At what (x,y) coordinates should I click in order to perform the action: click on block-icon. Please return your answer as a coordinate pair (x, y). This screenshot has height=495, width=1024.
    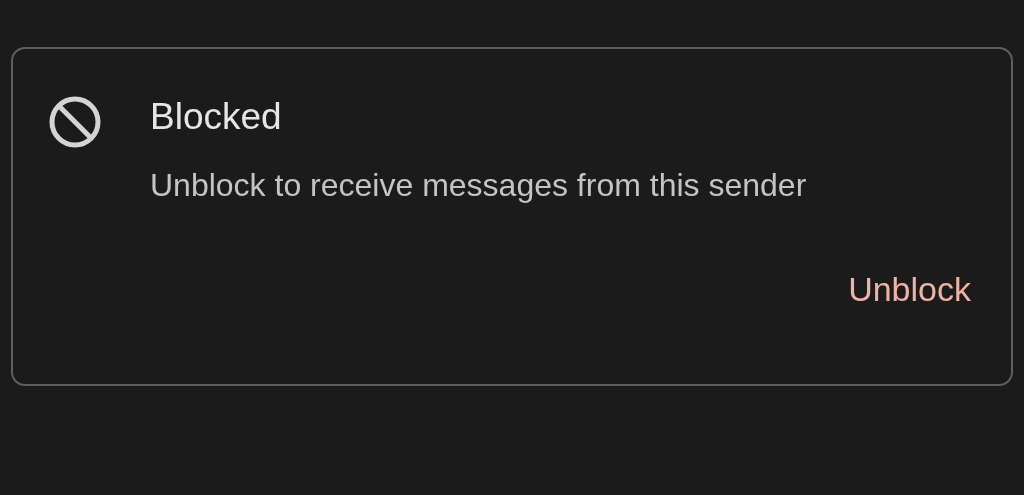
    Looking at the image, I should click on (75, 122).